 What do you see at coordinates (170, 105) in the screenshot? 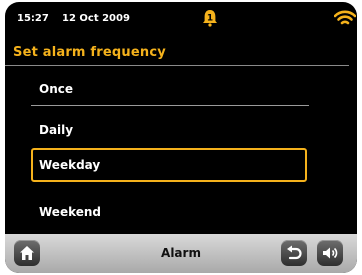
I see `list-divider` at bounding box center [170, 105].